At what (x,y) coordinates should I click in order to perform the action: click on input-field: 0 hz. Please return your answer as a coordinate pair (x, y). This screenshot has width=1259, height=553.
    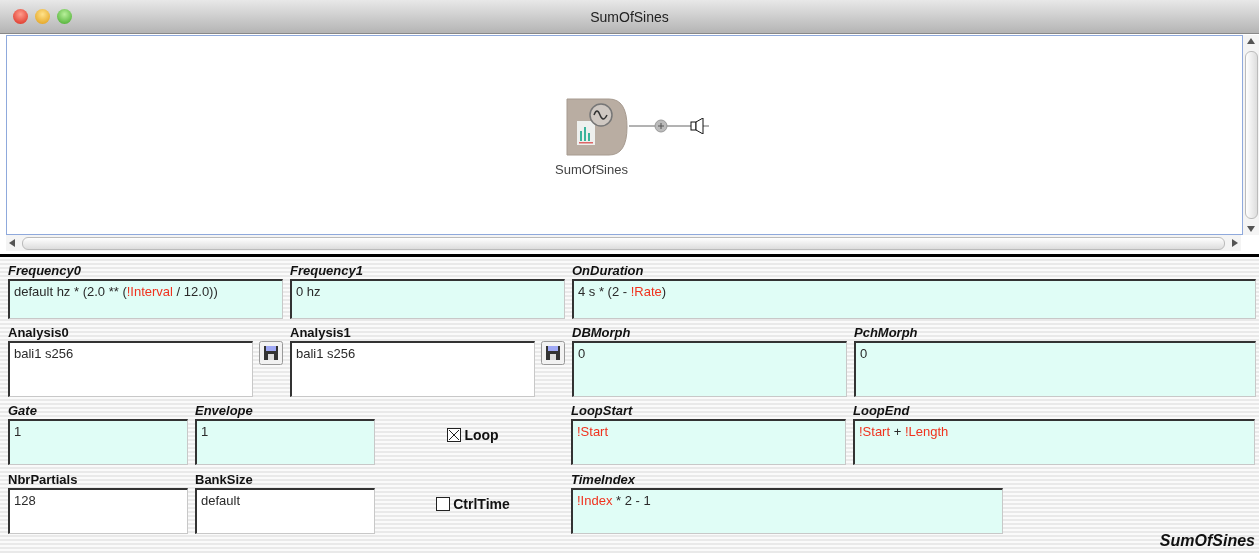
    Looking at the image, I should click on (427, 299).